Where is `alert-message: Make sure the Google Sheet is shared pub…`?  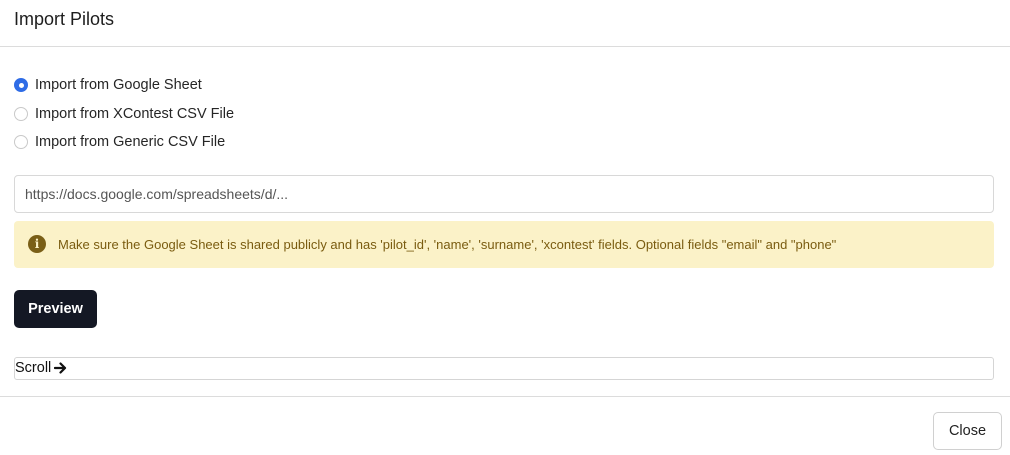 alert-message: Make sure the Google Sheet is shared pub… is located at coordinates (447, 244).